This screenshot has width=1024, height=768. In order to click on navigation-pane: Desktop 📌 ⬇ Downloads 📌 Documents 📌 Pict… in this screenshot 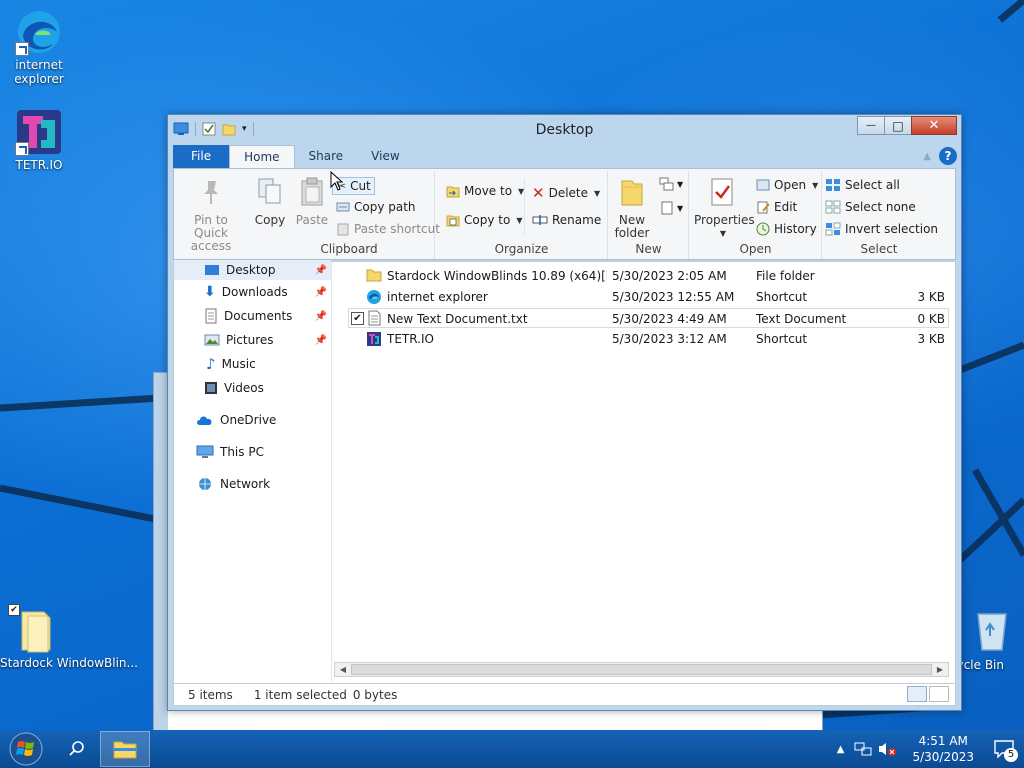, I will do `click(253, 471)`.